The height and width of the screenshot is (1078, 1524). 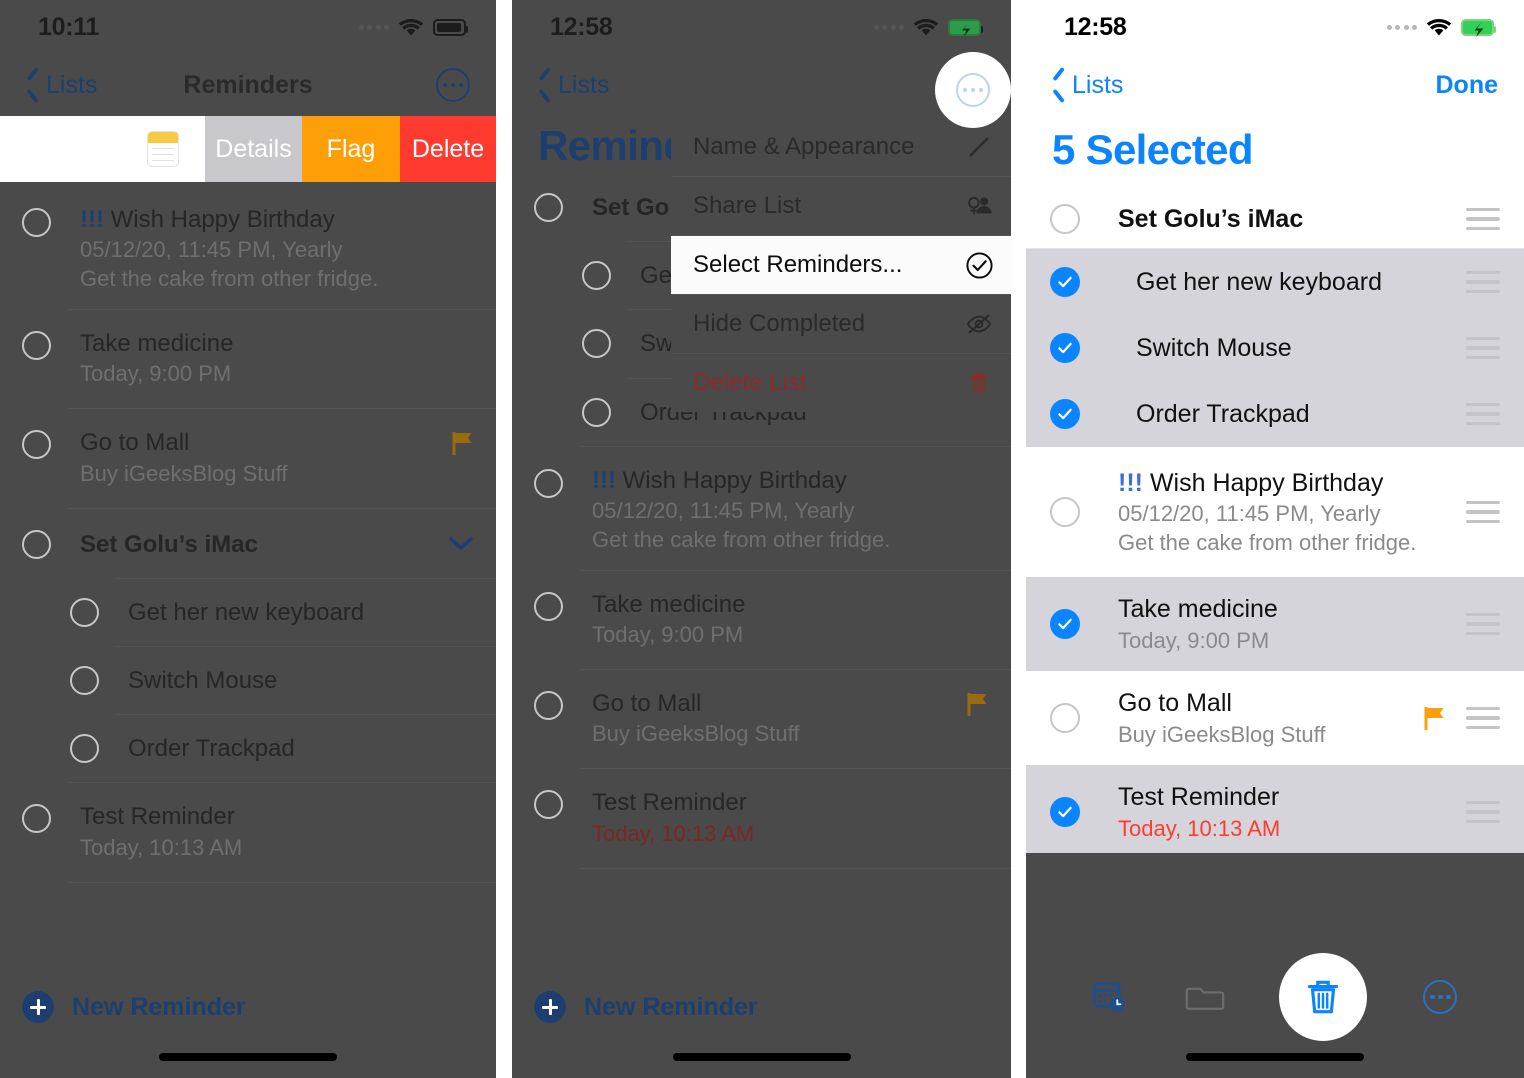 I want to click on list-item: Get her new keyboard, so click(x=248, y=603).